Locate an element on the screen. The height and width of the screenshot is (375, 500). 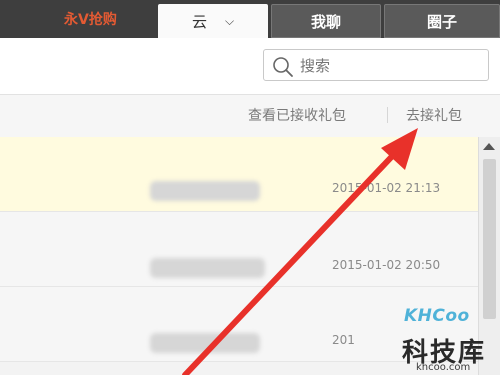
tab-chat: 我聊 is located at coordinates (326, 21).